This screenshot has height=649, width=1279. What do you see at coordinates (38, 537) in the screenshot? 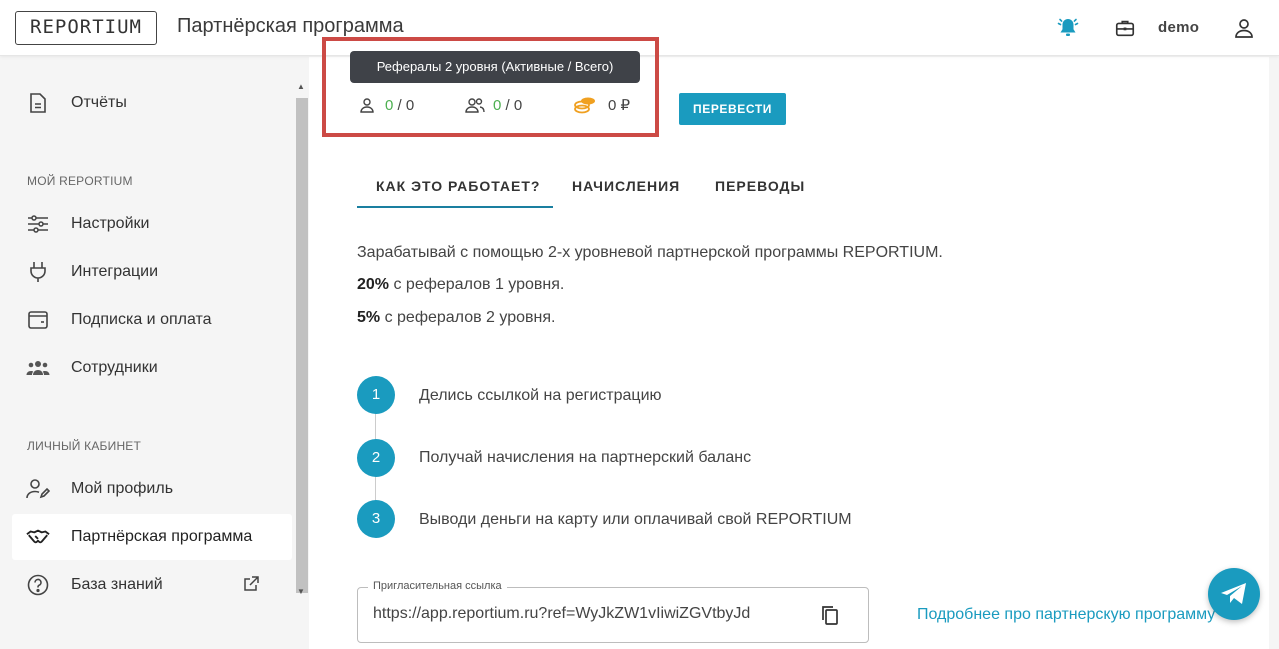
I see `handshake-icon` at bounding box center [38, 537].